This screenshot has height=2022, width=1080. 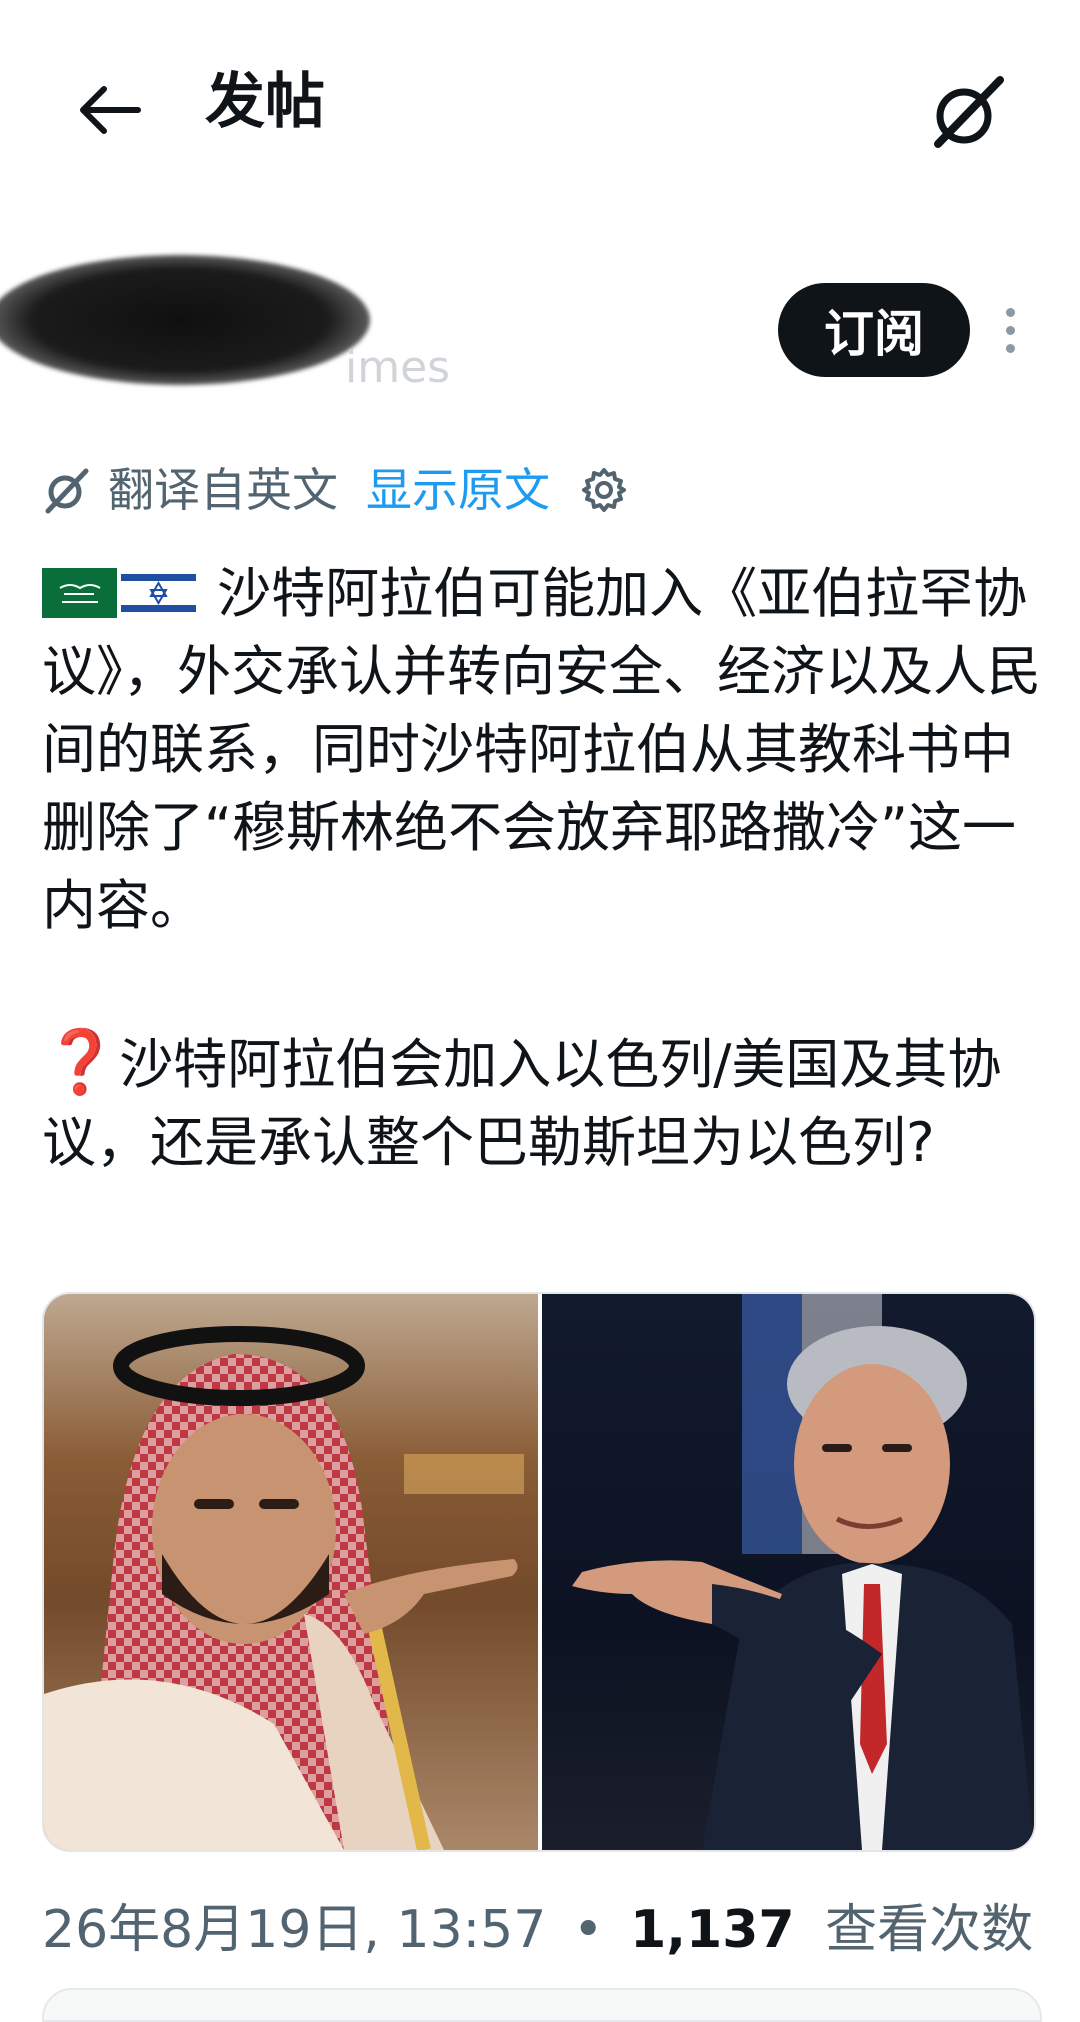 I want to click on translated-from-label: 翻译自英文, so click(x=223, y=490).